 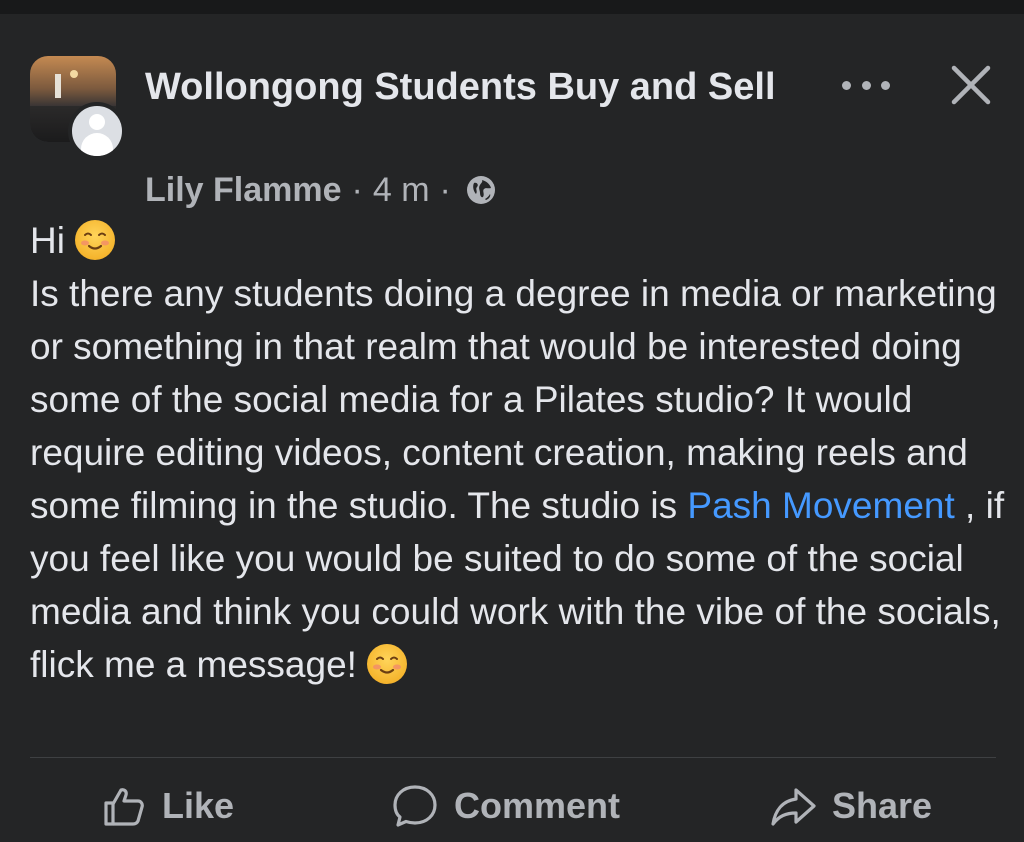 What do you see at coordinates (198, 805) in the screenshot?
I see `like-label: Like` at bounding box center [198, 805].